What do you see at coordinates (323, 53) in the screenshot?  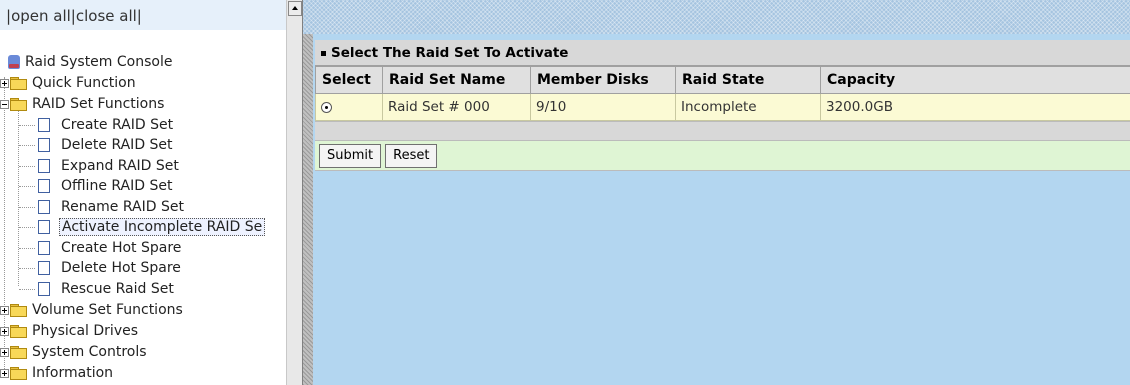 I see `bullet-icon` at bounding box center [323, 53].